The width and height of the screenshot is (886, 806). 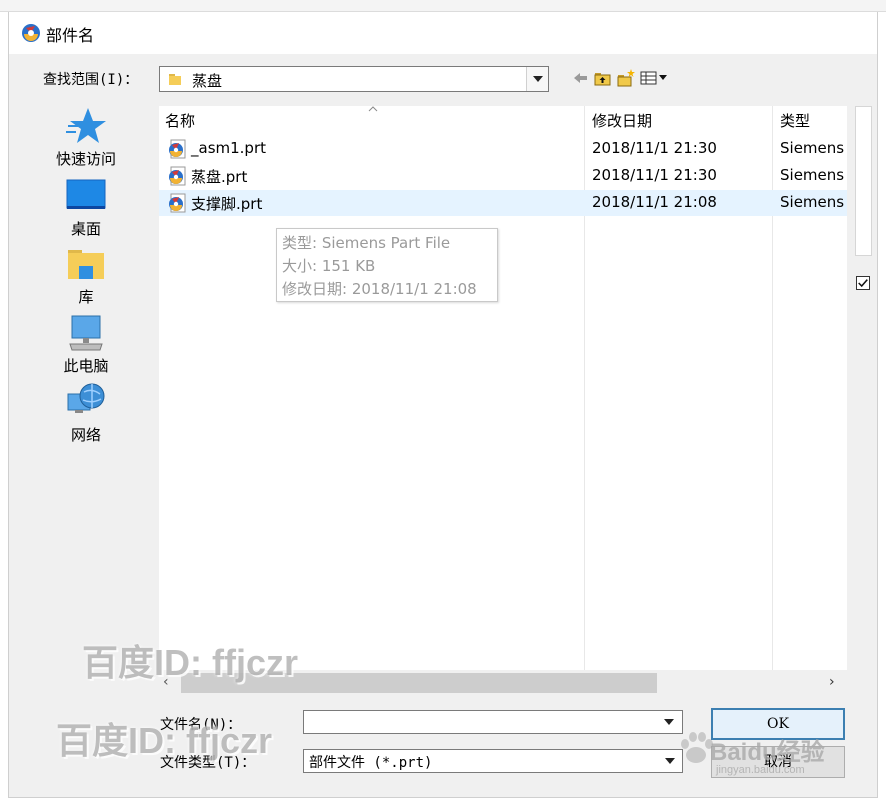 I want to click on place-label: 网络, so click(x=85, y=435).